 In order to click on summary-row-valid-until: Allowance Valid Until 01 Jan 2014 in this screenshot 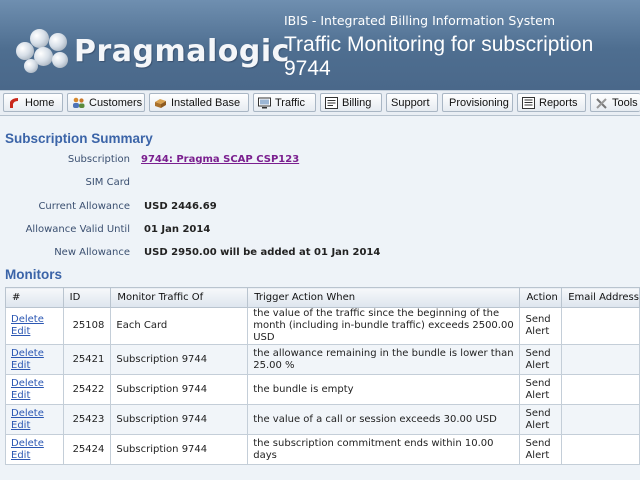, I will do `click(320, 232)`.